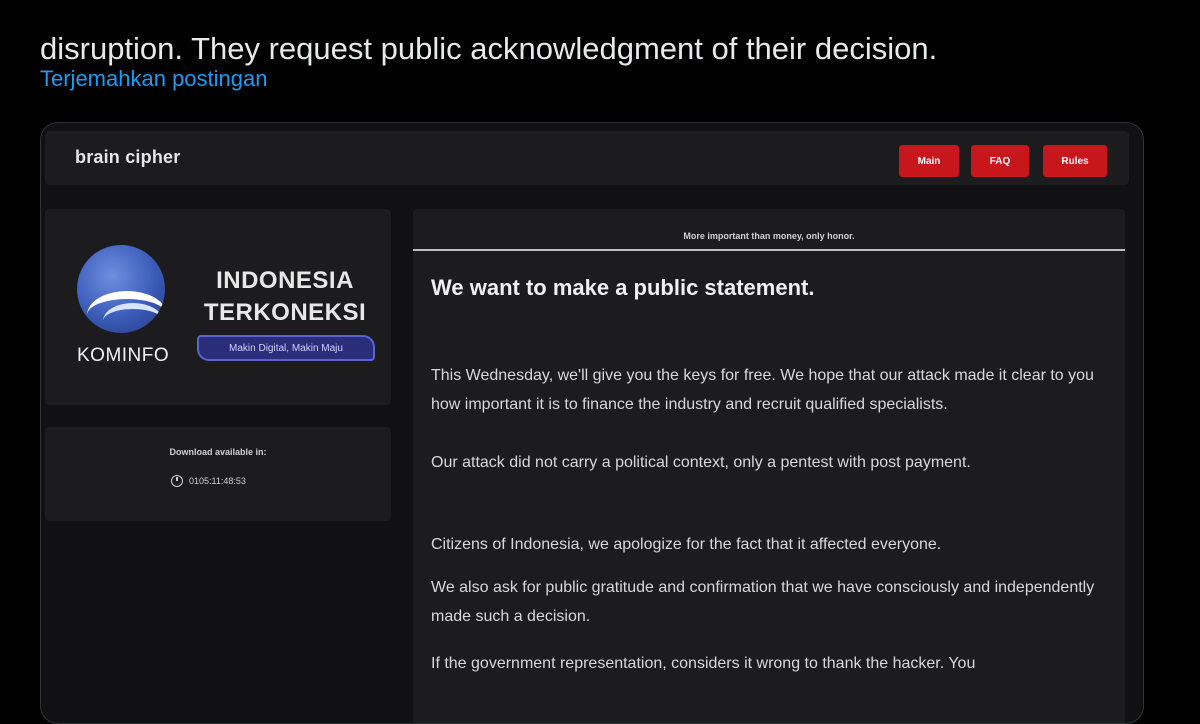  Describe the element at coordinates (929, 161) in the screenshot. I see `nav-main-button: Main` at that location.